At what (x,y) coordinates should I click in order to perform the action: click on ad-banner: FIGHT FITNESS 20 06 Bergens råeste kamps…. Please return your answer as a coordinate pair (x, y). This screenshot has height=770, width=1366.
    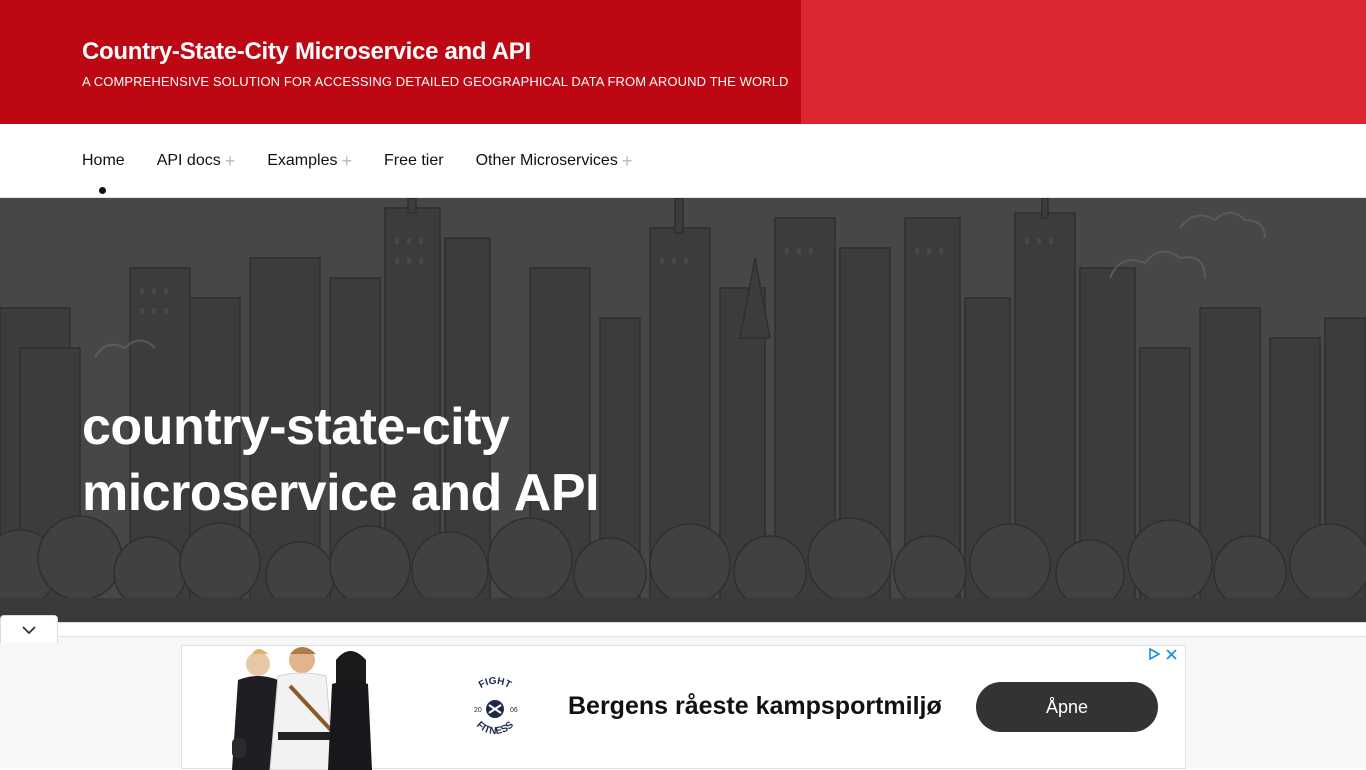
    Looking at the image, I should click on (683, 707).